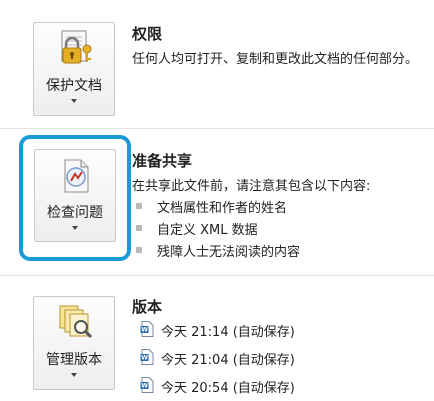  I want to click on protect-document-label: 保护文档, so click(74, 86).